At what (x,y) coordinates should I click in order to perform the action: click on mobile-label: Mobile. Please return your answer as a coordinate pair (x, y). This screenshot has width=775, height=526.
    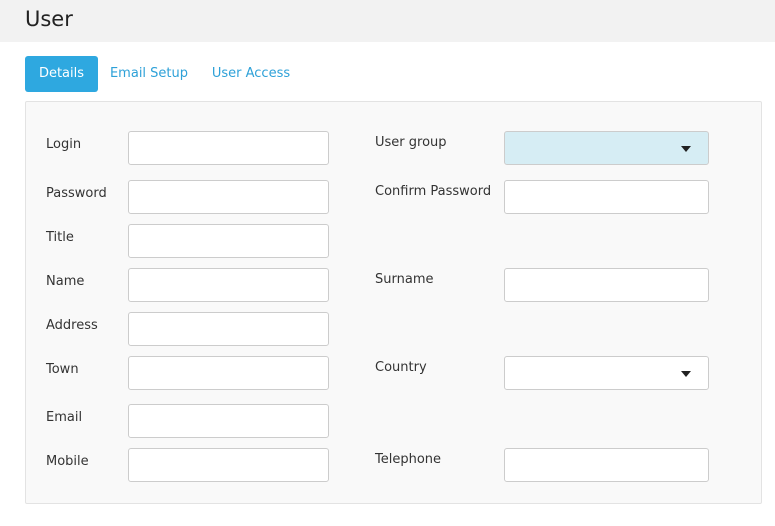
    Looking at the image, I should click on (67, 461).